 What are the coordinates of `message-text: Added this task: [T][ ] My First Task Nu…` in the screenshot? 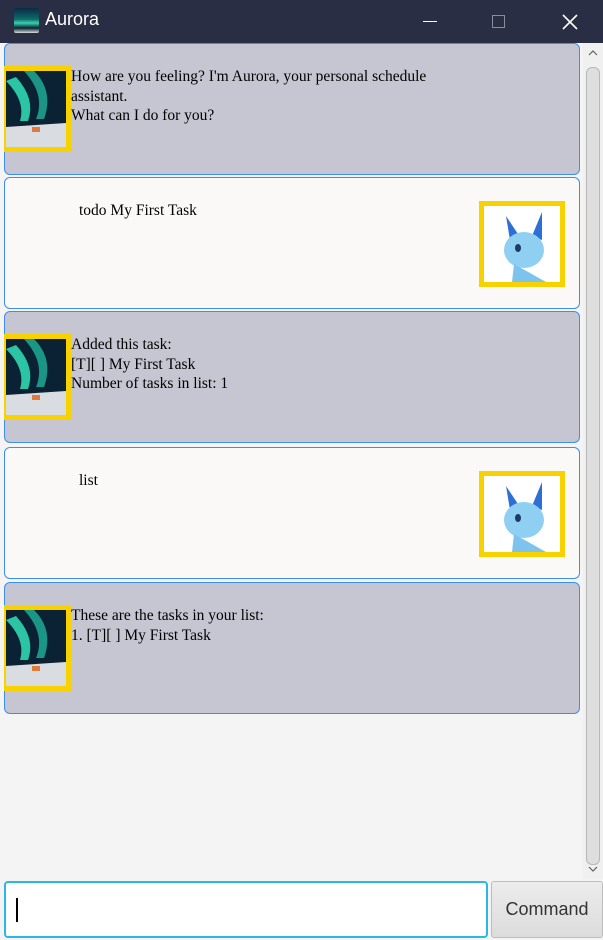 It's located at (150, 364).